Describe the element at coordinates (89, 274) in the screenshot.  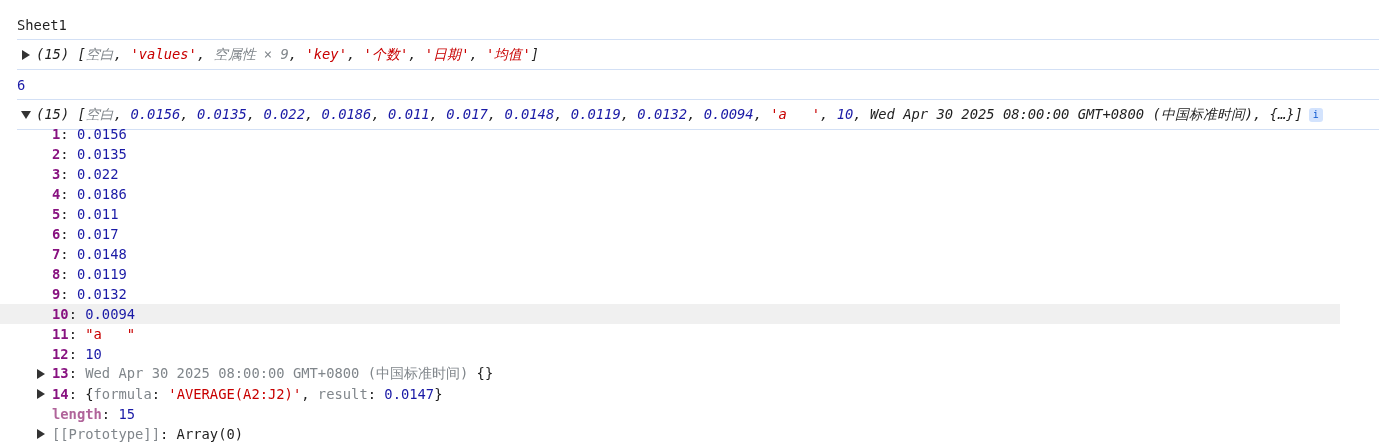
I see `property-entry: 8: 0.0119` at that location.